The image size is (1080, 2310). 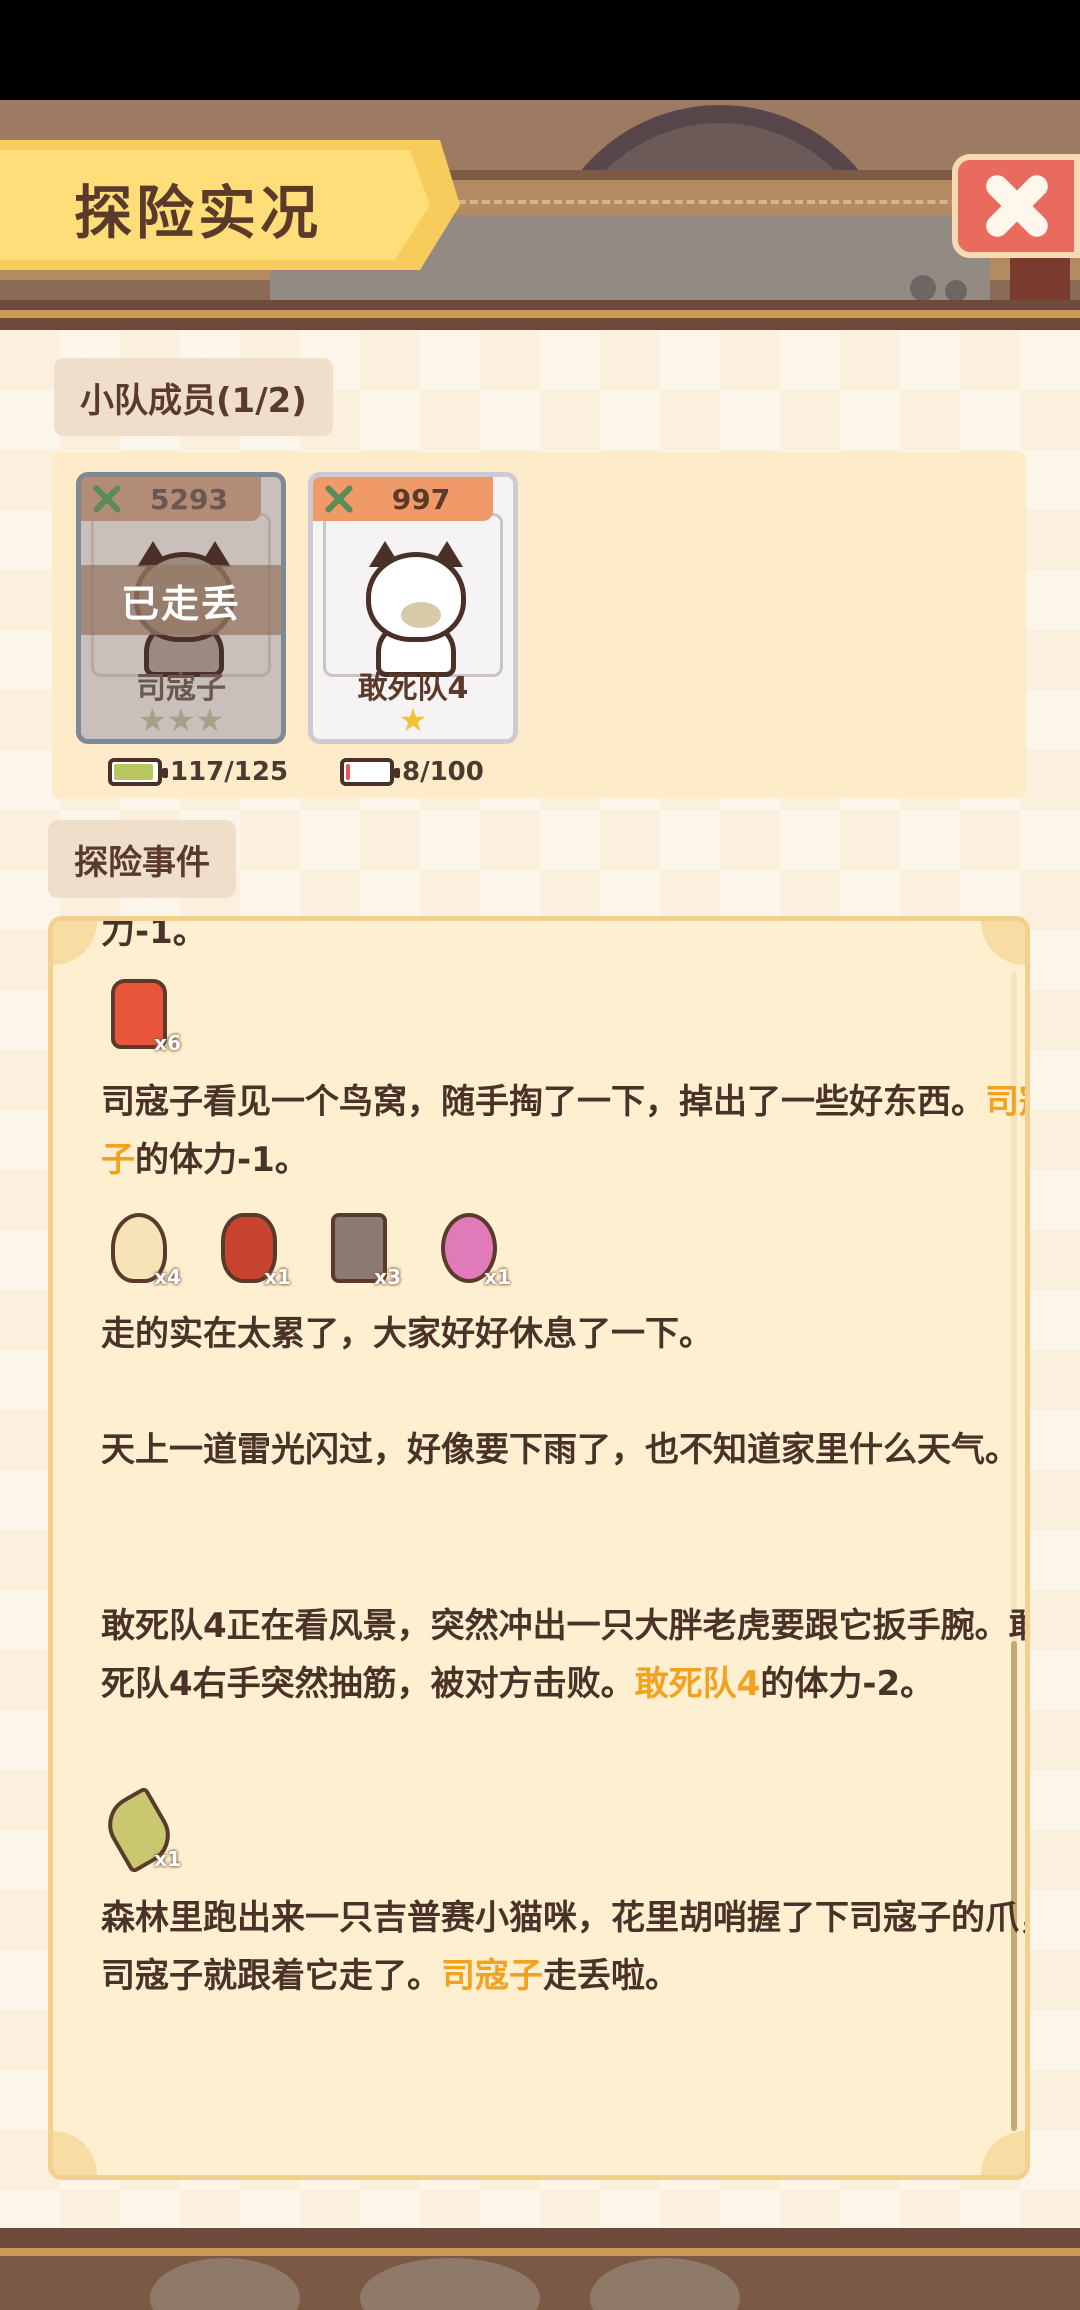 I want to click on log-entry-1: 司寇子看见一个鸟窝，随手掏了一下，掉出了一些好东西。司寇子的体力-1。, so click(x=563, y=1131).